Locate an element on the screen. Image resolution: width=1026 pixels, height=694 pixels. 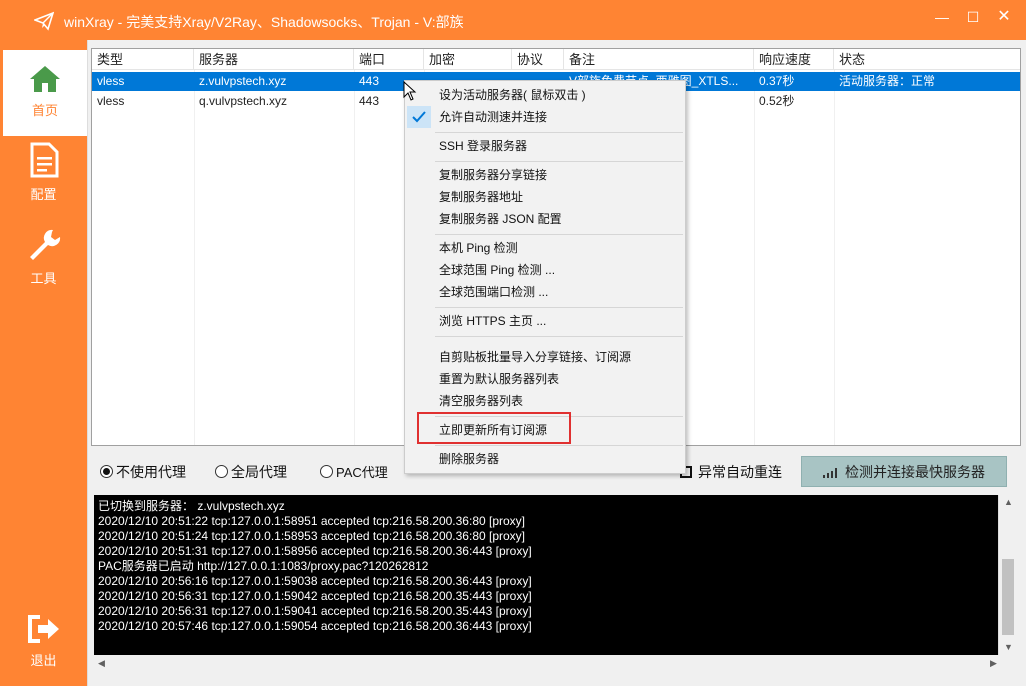
connect-fastest-button: 检测并连接最快服务器 is located at coordinates (904, 471).